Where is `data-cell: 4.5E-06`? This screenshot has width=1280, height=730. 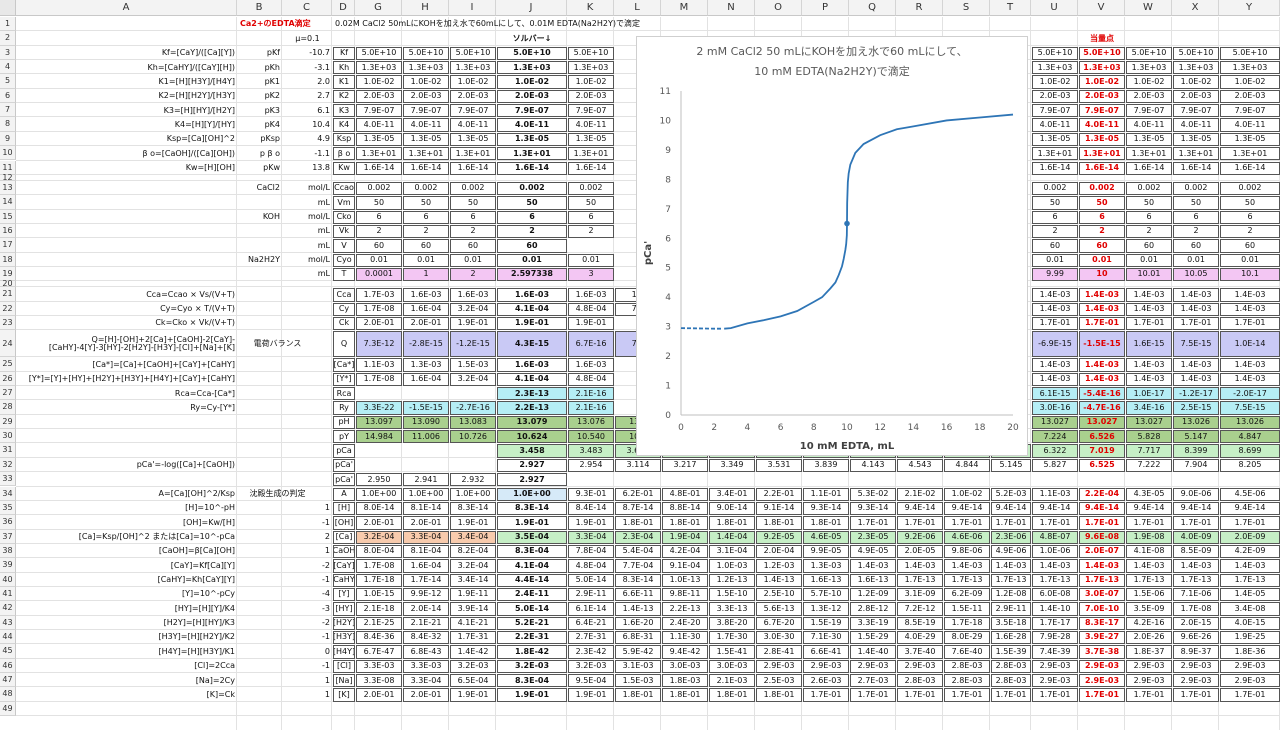 data-cell: 4.5E-06 is located at coordinates (1250, 494).